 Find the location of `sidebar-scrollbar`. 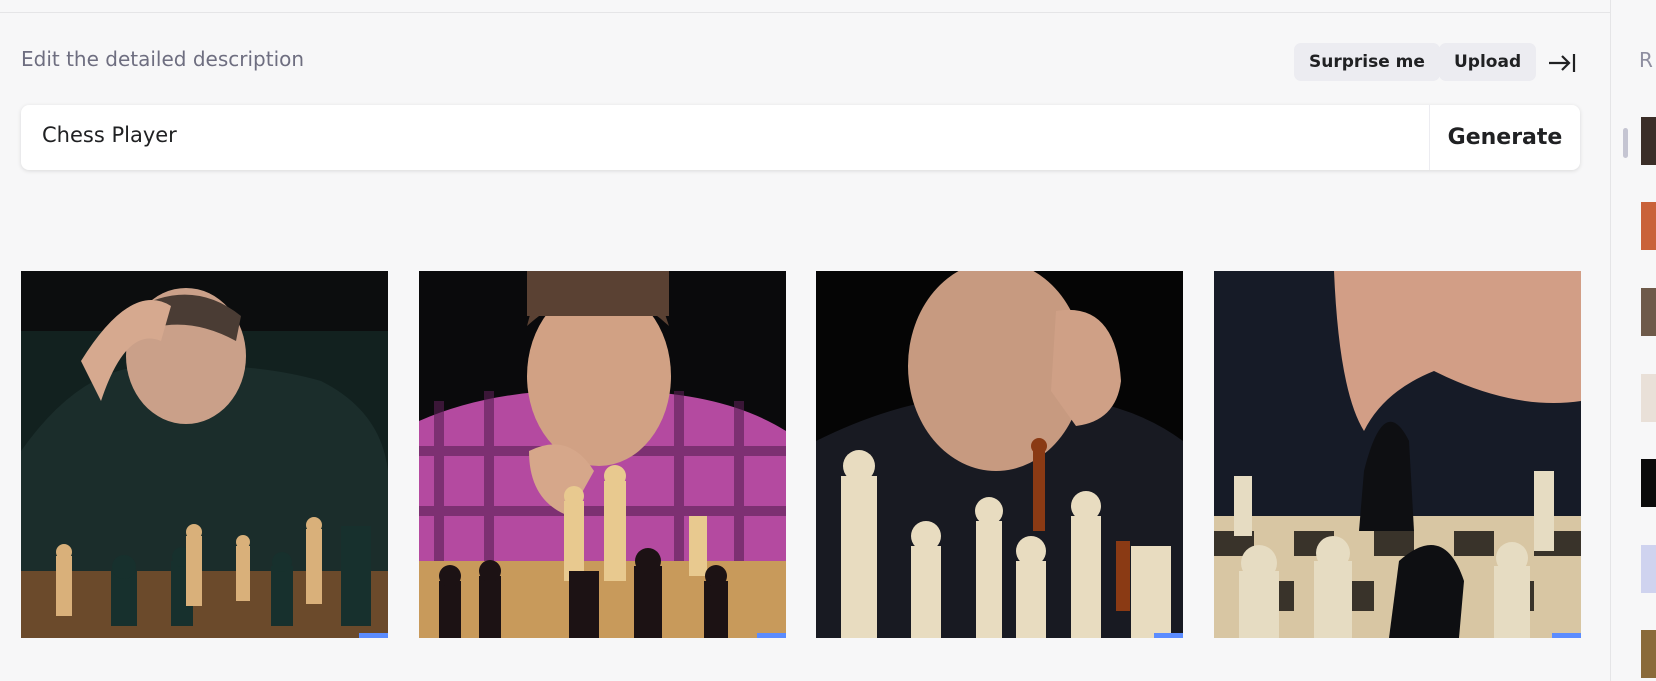

sidebar-scrollbar is located at coordinates (1625, 143).